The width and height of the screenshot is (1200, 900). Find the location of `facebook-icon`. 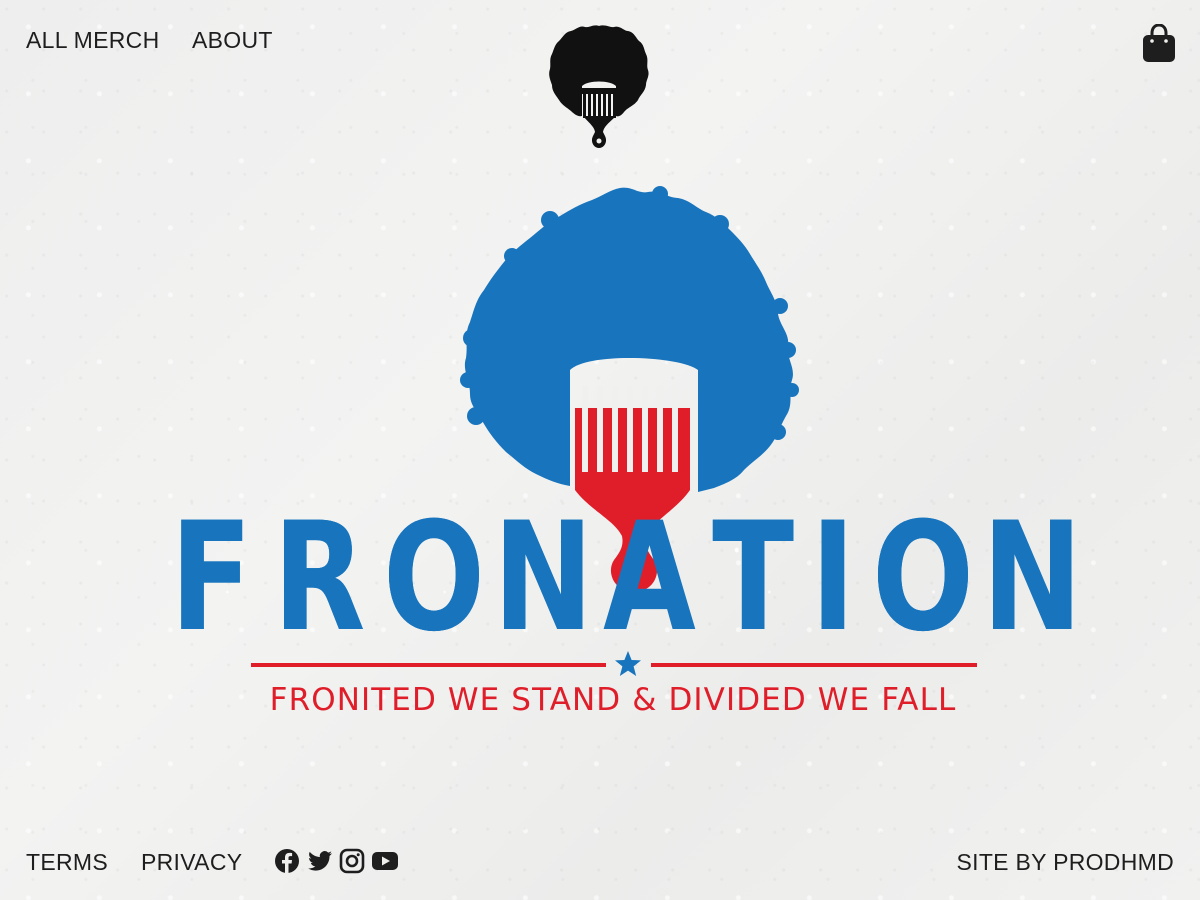

facebook-icon is located at coordinates (287, 861).